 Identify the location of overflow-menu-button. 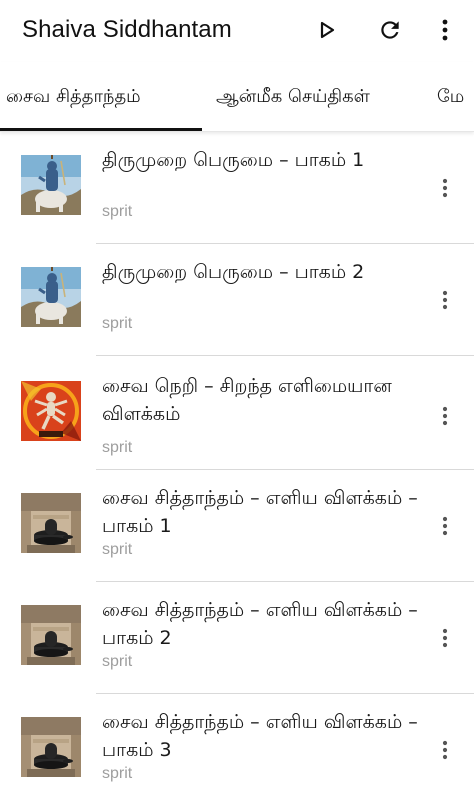
(445, 30).